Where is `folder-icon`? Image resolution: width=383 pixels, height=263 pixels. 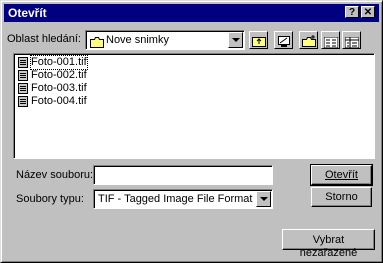 folder-icon is located at coordinates (97, 44).